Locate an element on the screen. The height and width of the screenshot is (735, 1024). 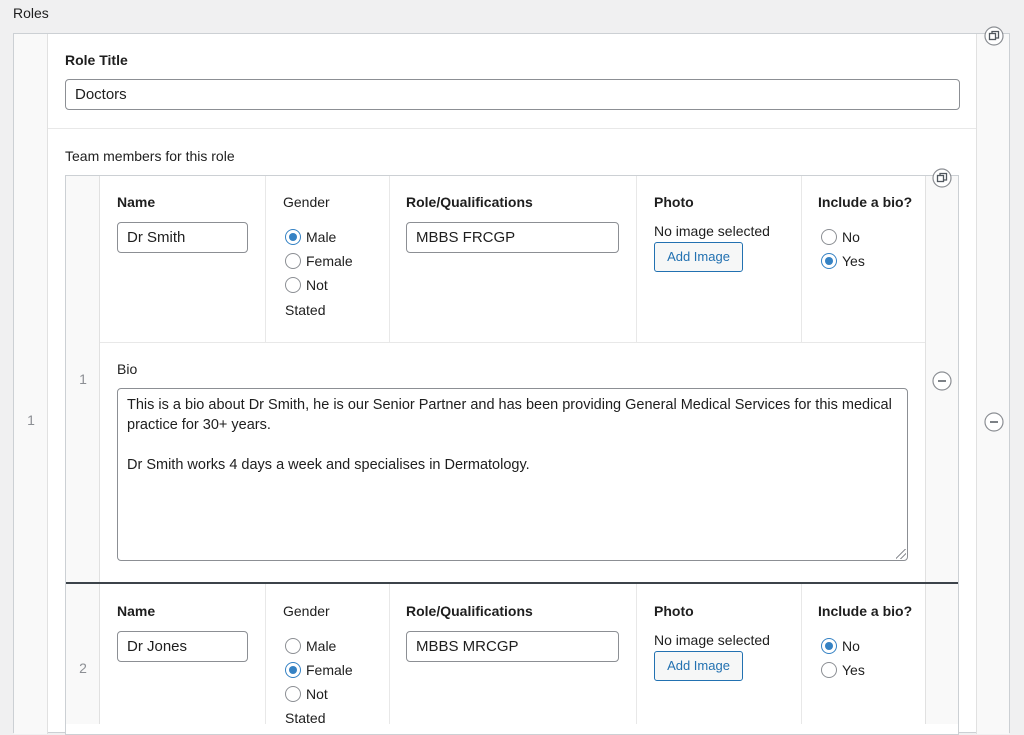
remove-row-icon is located at coordinates (994, 422).